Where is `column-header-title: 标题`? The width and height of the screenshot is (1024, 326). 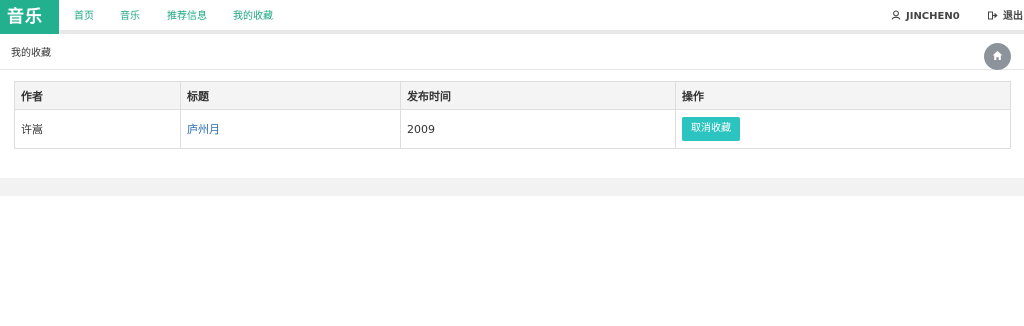
column-header-title: 标题 is located at coordinates (290, 95).